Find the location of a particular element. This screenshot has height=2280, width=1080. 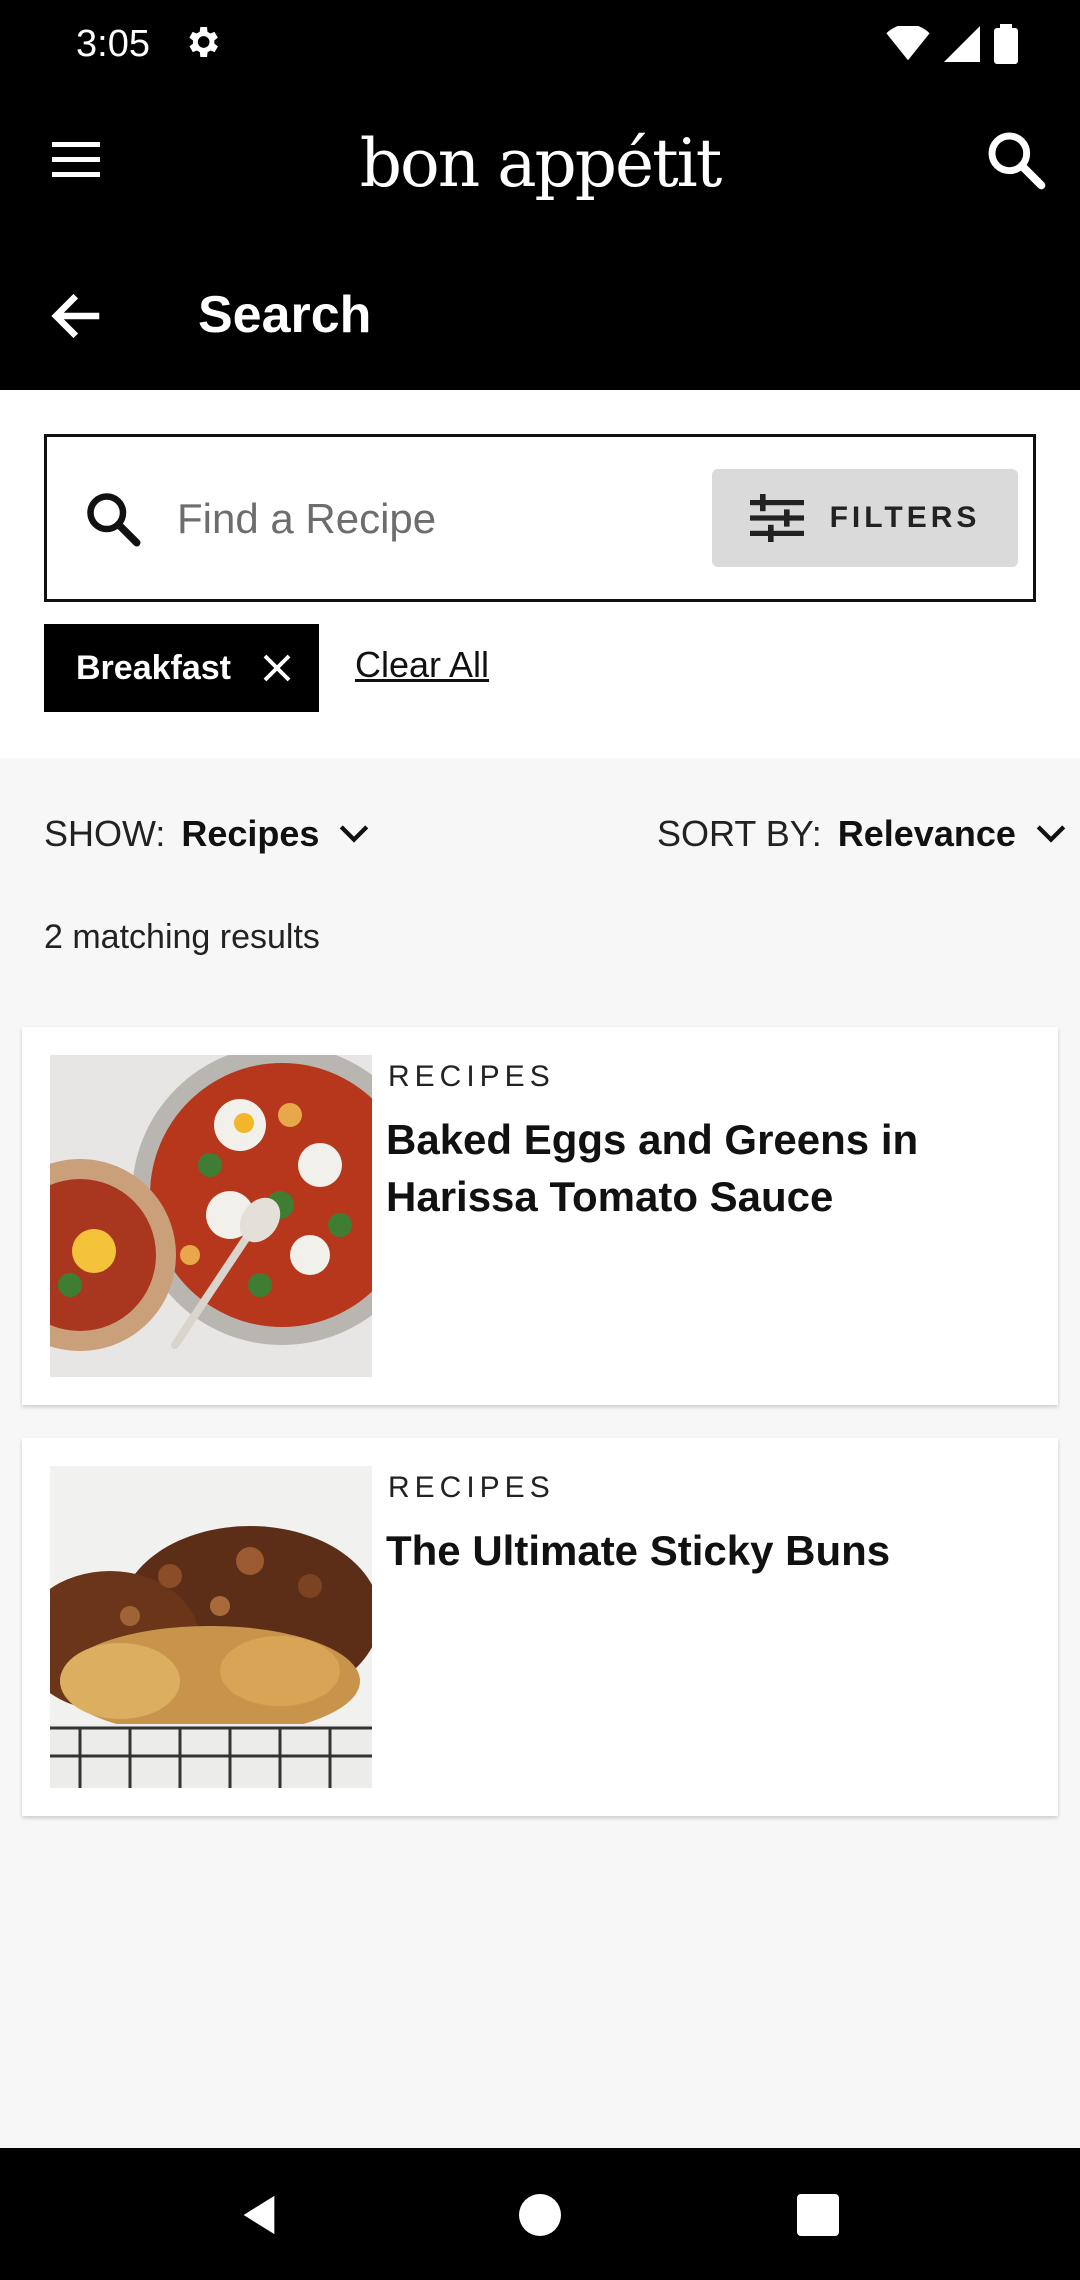

filters-label: FILTERS is located at coordinates (905, 517).